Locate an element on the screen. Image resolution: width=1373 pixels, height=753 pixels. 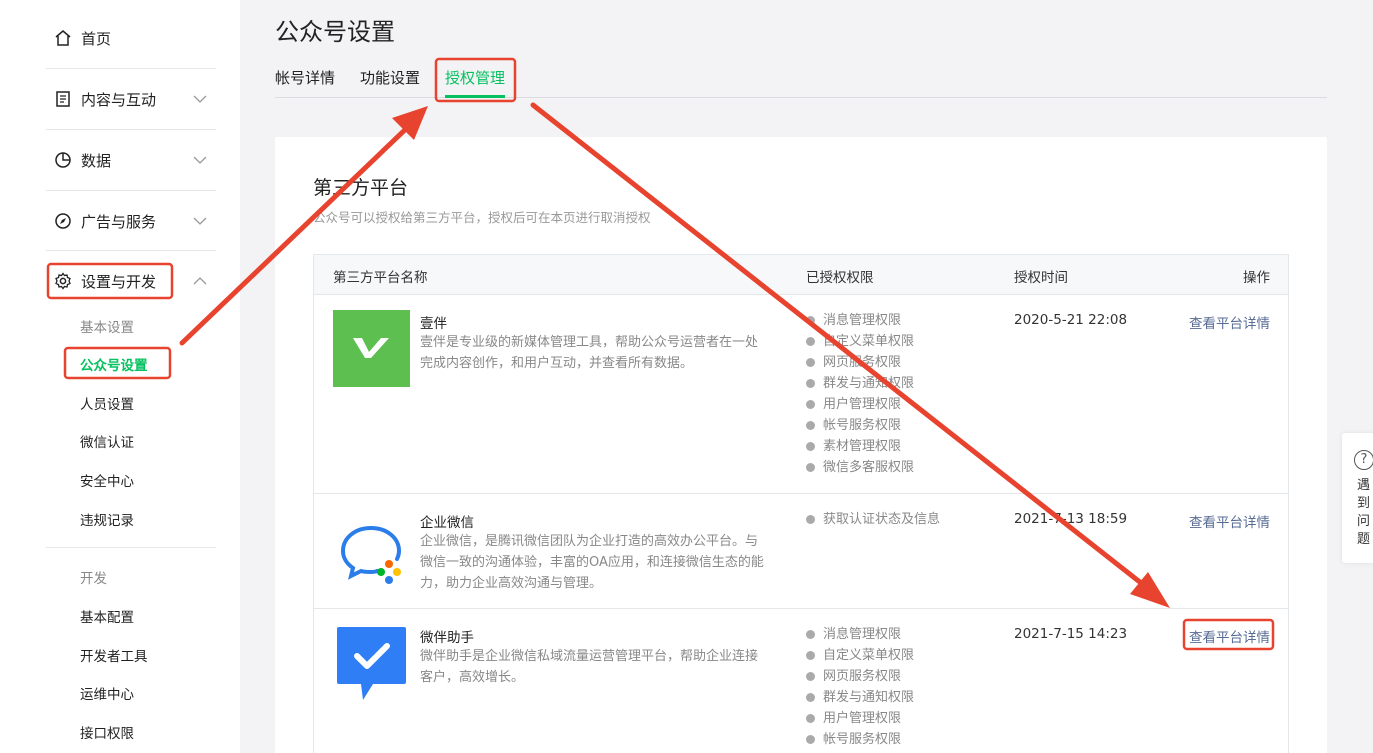
col-action: 操作 is located at coordinates (1256, 278).